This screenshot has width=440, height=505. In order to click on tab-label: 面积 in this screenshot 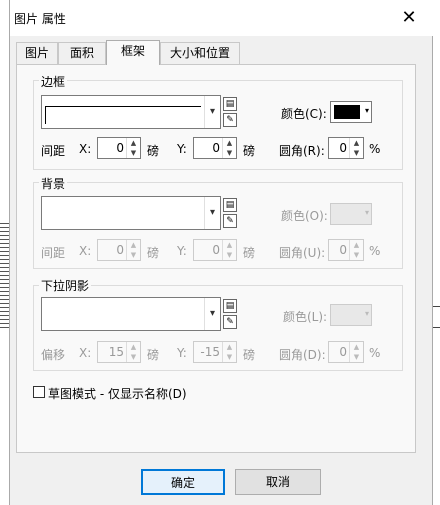, I will do `click(81, 53)`.